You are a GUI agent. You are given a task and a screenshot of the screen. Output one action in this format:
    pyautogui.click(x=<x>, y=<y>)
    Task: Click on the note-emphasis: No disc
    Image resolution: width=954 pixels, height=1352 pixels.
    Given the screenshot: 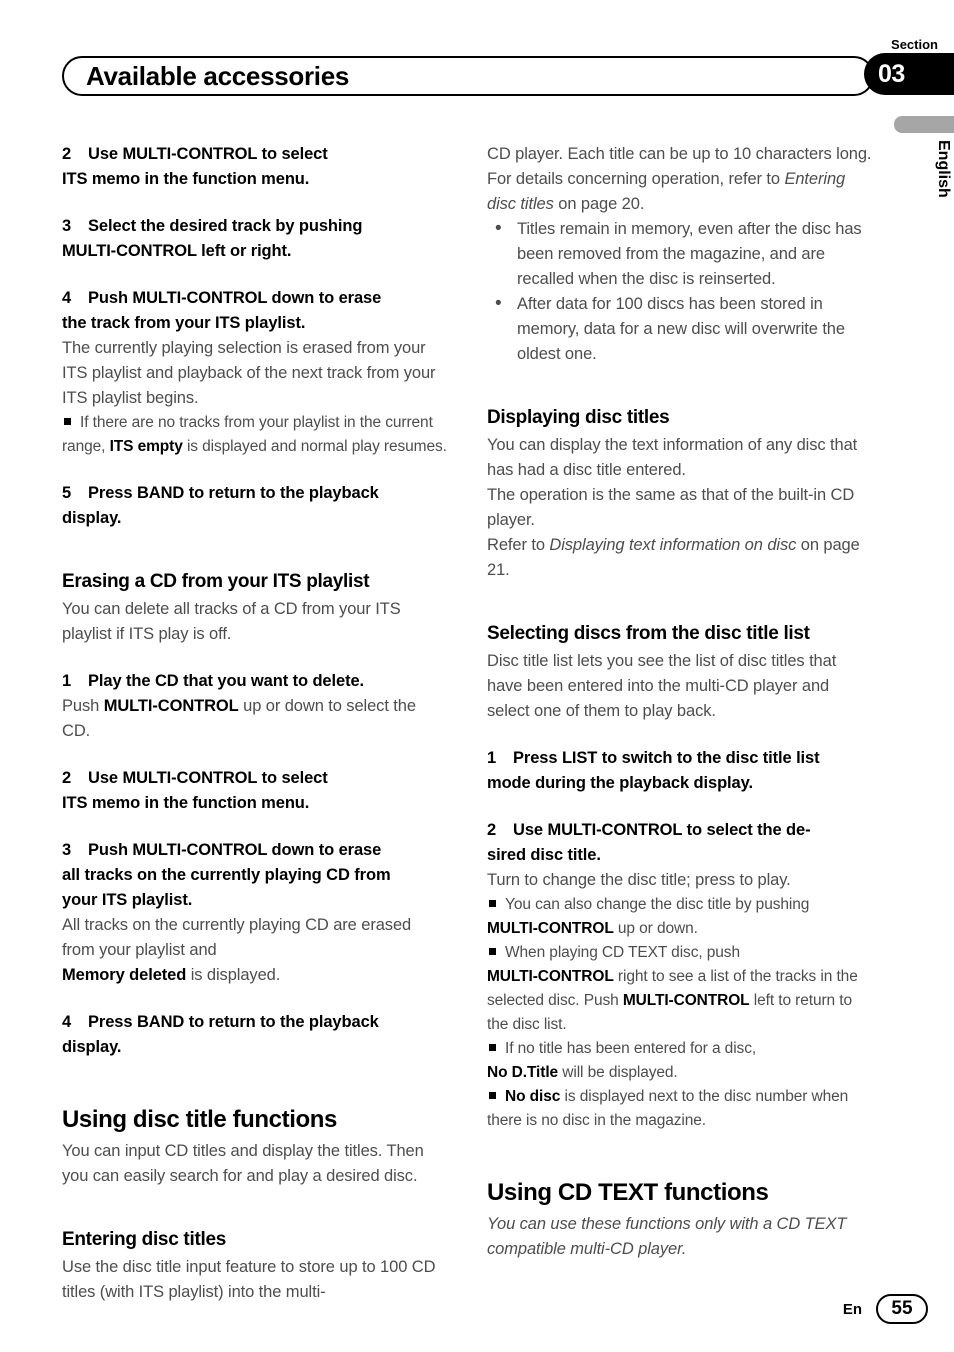 What is the action you would take?
    pyautogui.click(x=533, y=1096)
    